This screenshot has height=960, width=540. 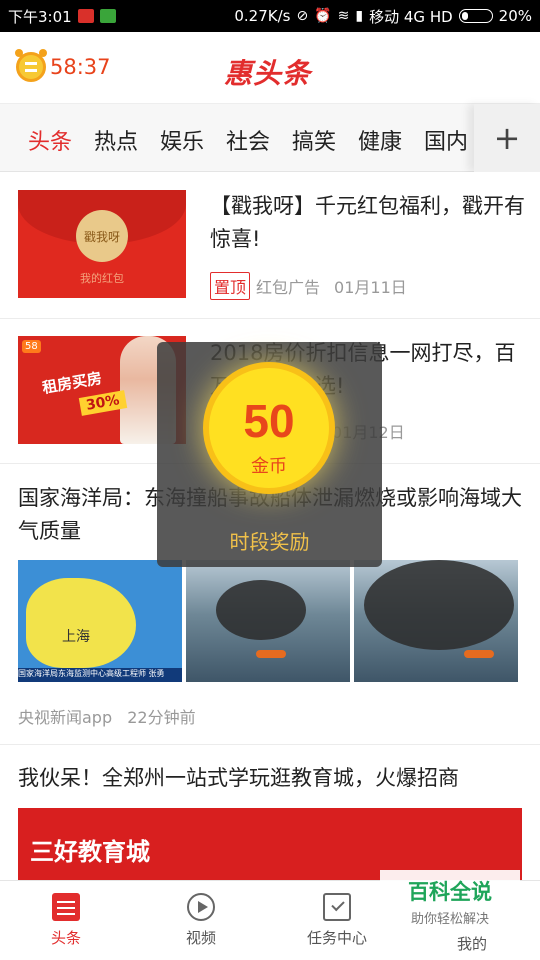 What do you see at coordinates (336, 938) in the screenshot?
I see `nav-label: 任务中心` at bounding box center [336, 938].